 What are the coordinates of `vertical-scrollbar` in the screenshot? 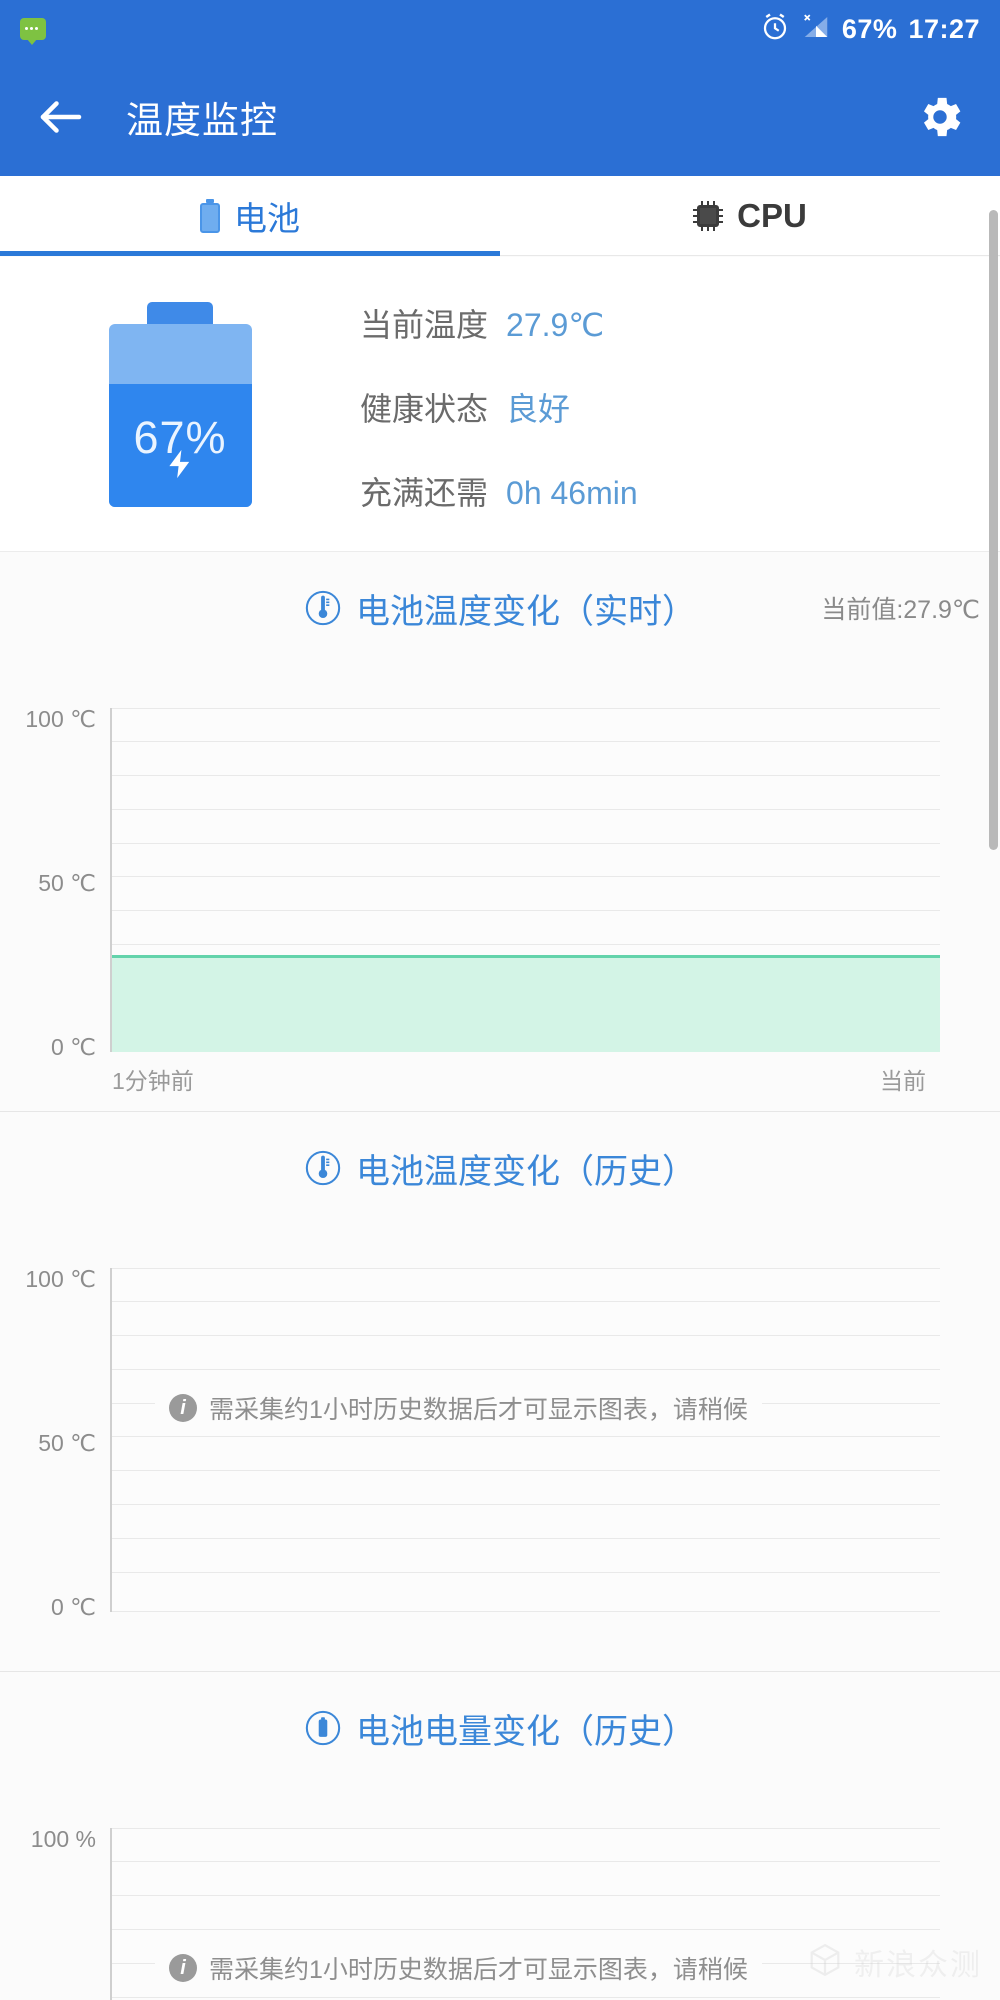 It's located at (993, 530).